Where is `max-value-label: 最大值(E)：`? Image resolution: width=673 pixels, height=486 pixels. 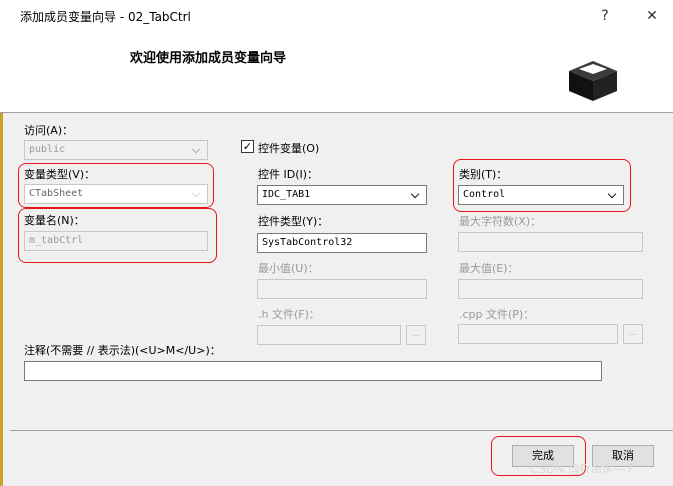 max-value-label: 最大值(E)： is located at coordinates (489, 268).